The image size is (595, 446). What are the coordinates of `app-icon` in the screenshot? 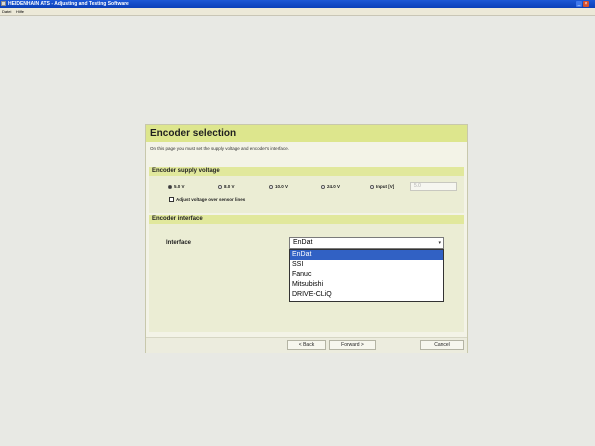 It's located at (3, 3).